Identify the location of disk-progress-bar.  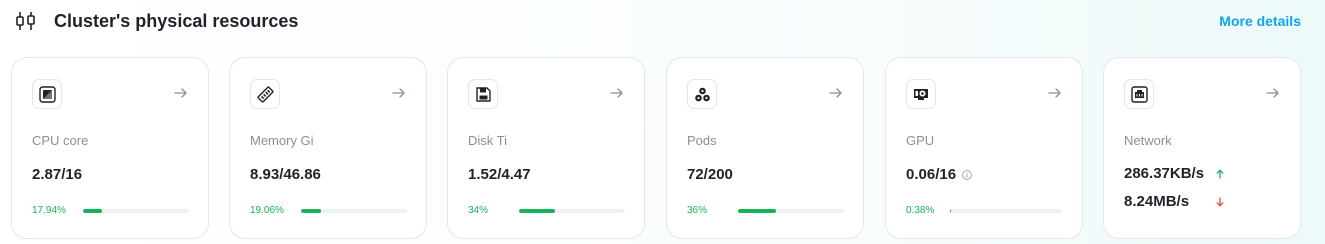
(572, 211).